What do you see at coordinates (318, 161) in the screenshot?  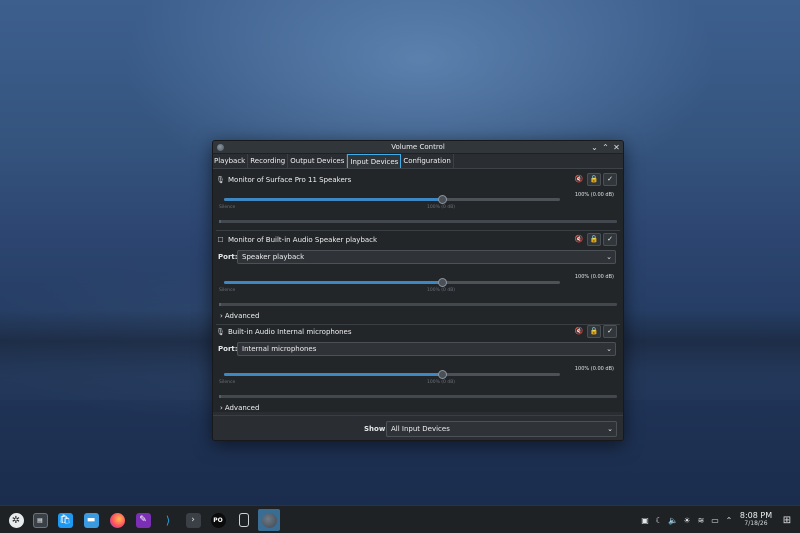 I see `tab-output-devices: Output Devices` at bounding box center [318, 161].